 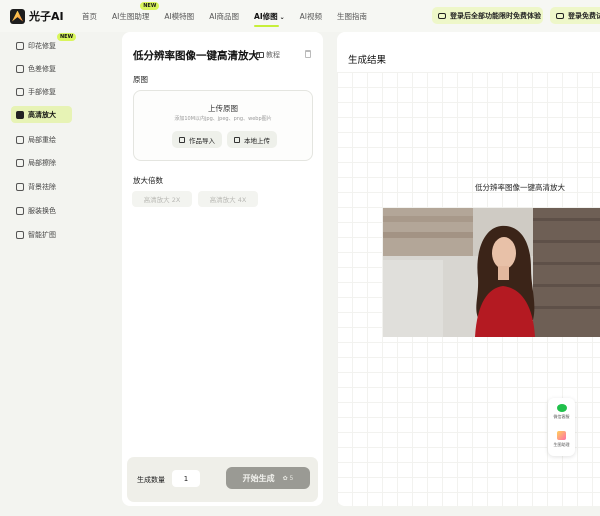 I want to click on nav-item-label: AI修图, so click(x=266, y=16).